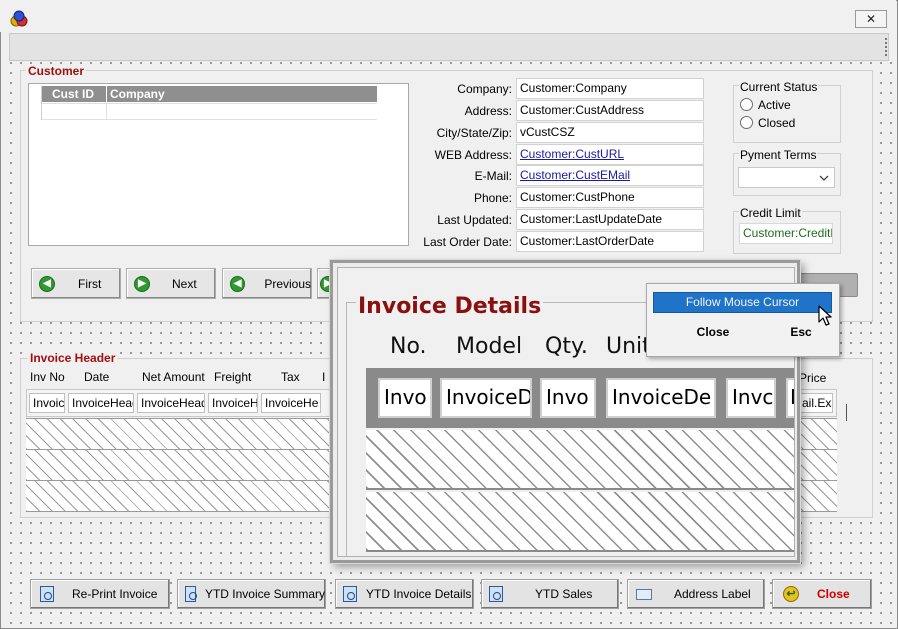  I want to click on zoom-cell-no: Invo, so click(405, 398).